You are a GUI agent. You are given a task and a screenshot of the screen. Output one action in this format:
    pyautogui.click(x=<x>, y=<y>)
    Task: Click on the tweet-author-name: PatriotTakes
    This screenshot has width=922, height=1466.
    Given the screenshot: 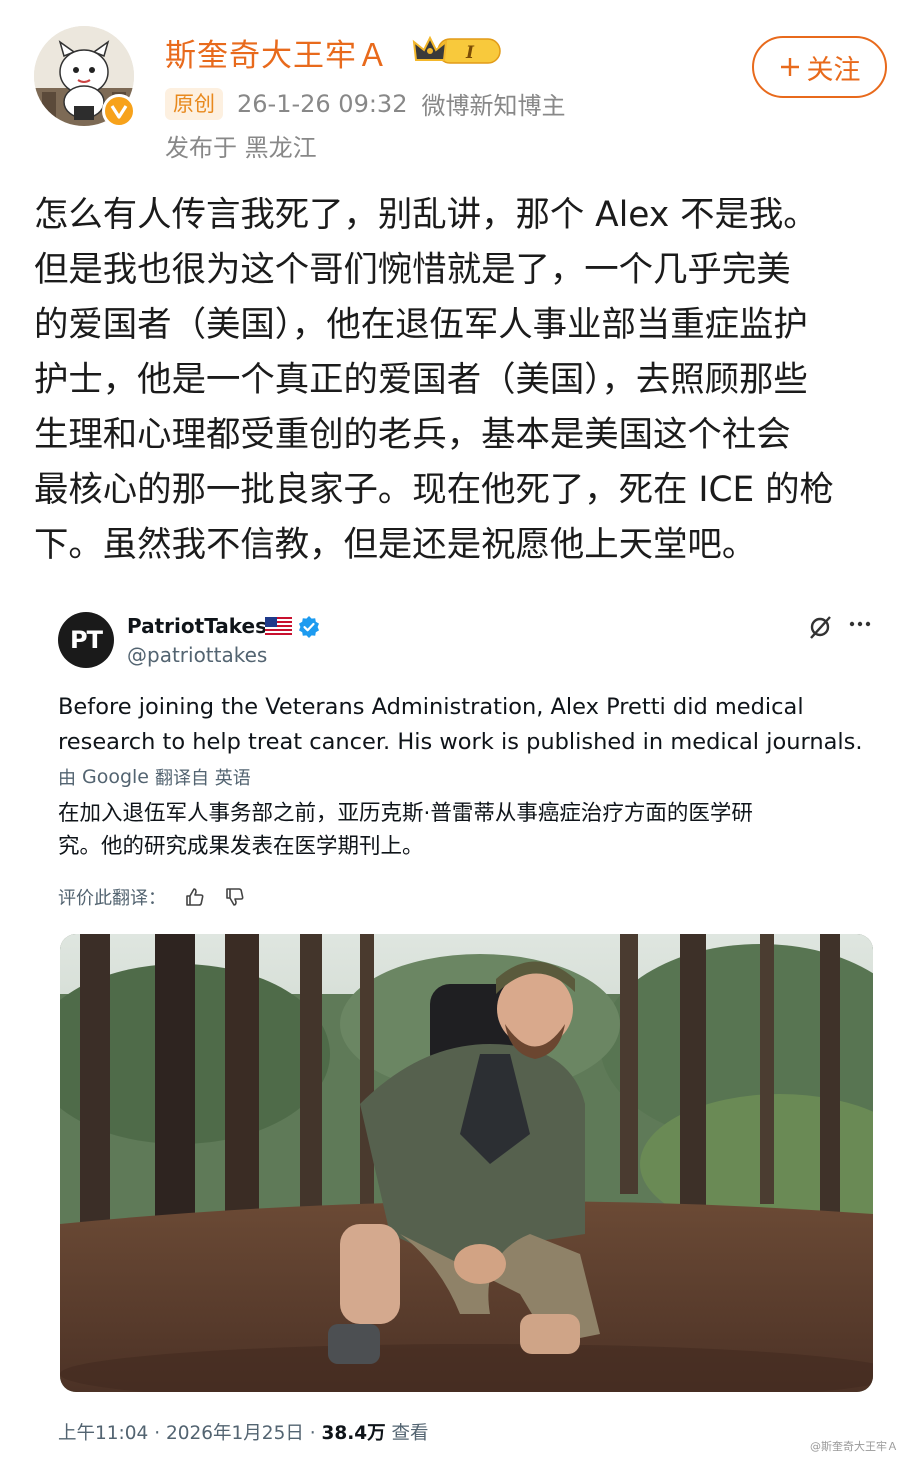 What is the action you would take?
    pyautogui.click(x=197, y=626)
    